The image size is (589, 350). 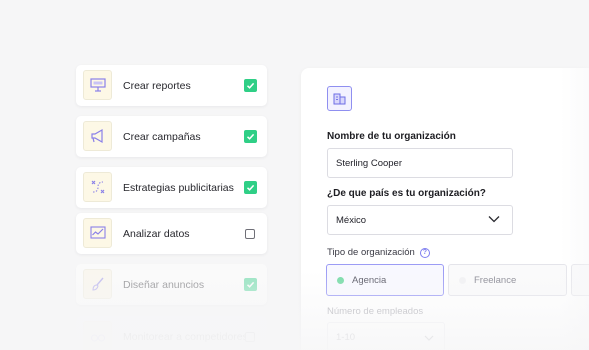 I want to click on task-label: Estrategias publicitarias, so click(x=178, y=187).